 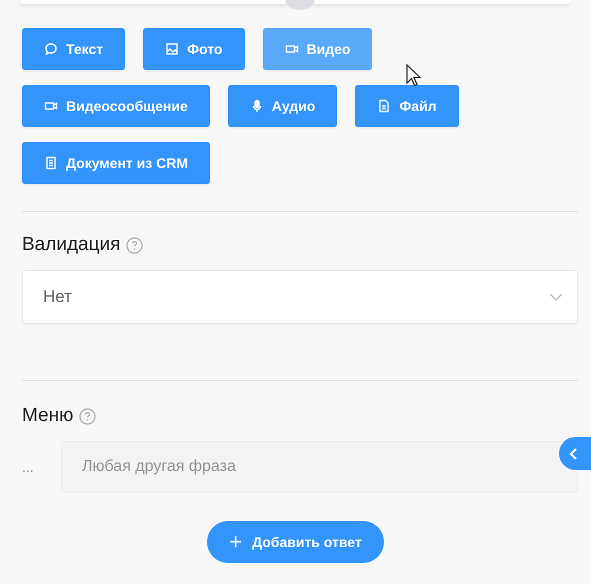 I want to click on collapse-tab, so click(x=575, y=453).